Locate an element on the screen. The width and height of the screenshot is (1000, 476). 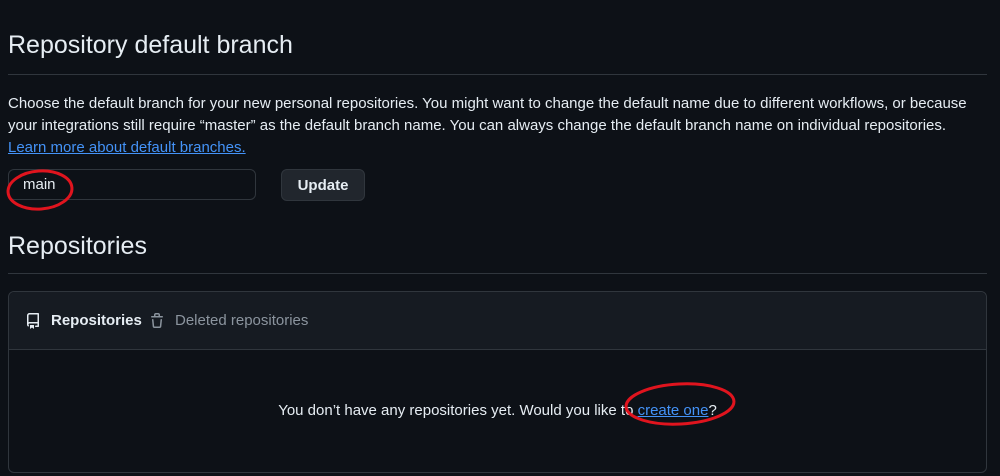
trash-icon is located at coordinates (157, 320).